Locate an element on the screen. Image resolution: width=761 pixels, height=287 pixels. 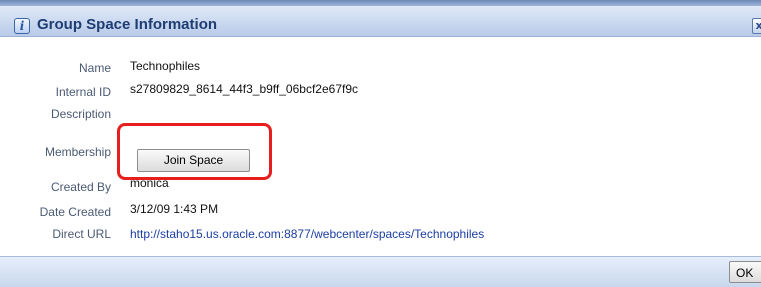
description-label: Description is located at coordinates (80, 114).